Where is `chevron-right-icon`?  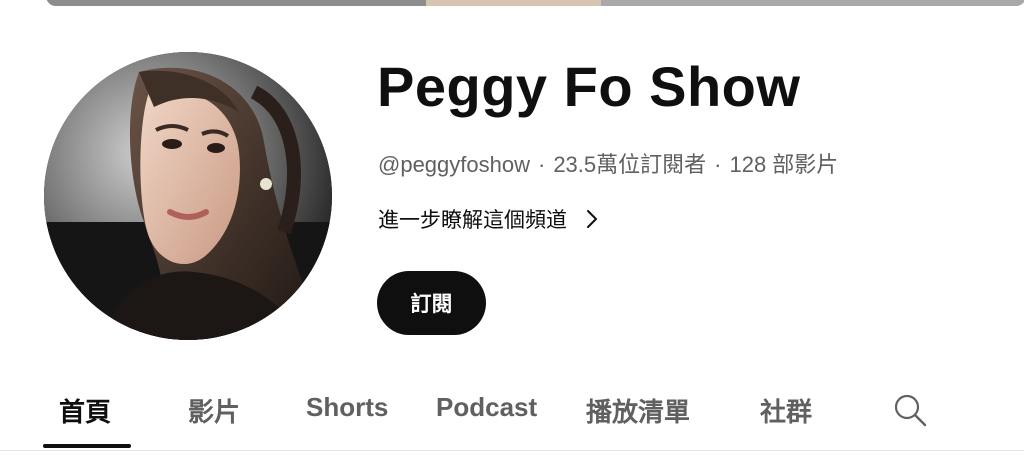 chevron-right-icon is located at coordinates (592, 219).